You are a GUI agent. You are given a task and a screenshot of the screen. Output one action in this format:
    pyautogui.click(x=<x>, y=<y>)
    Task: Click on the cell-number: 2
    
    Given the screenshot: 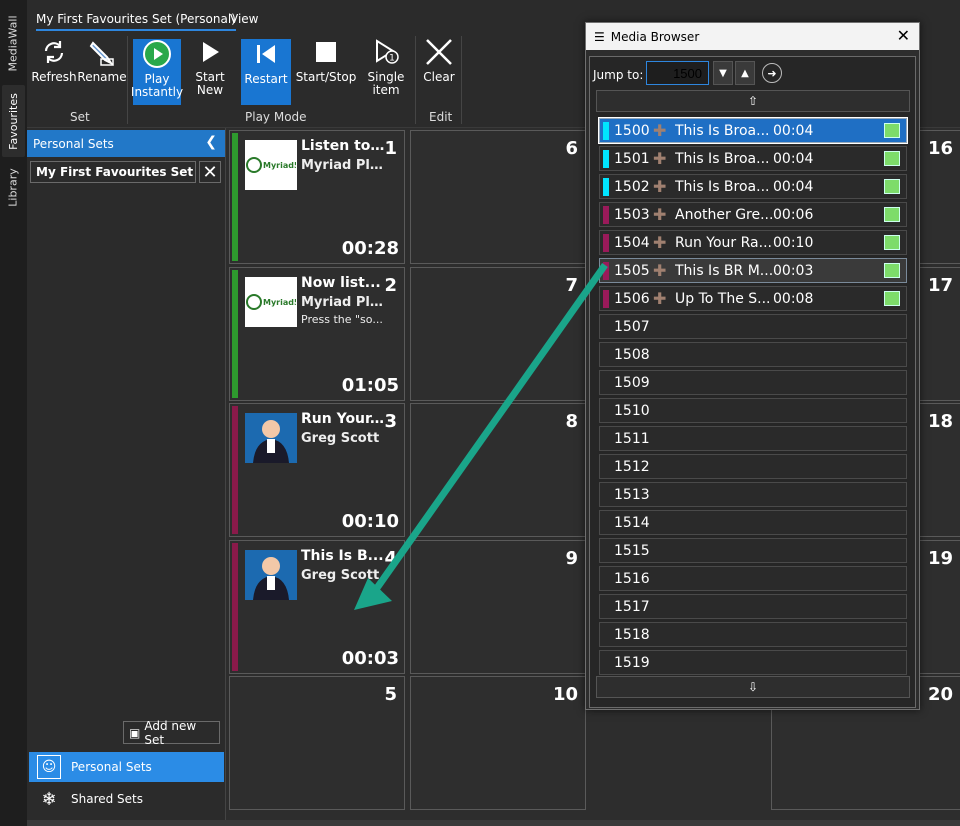 What is the action you would take?
    pyautogui.click(x=390, y=285)
    